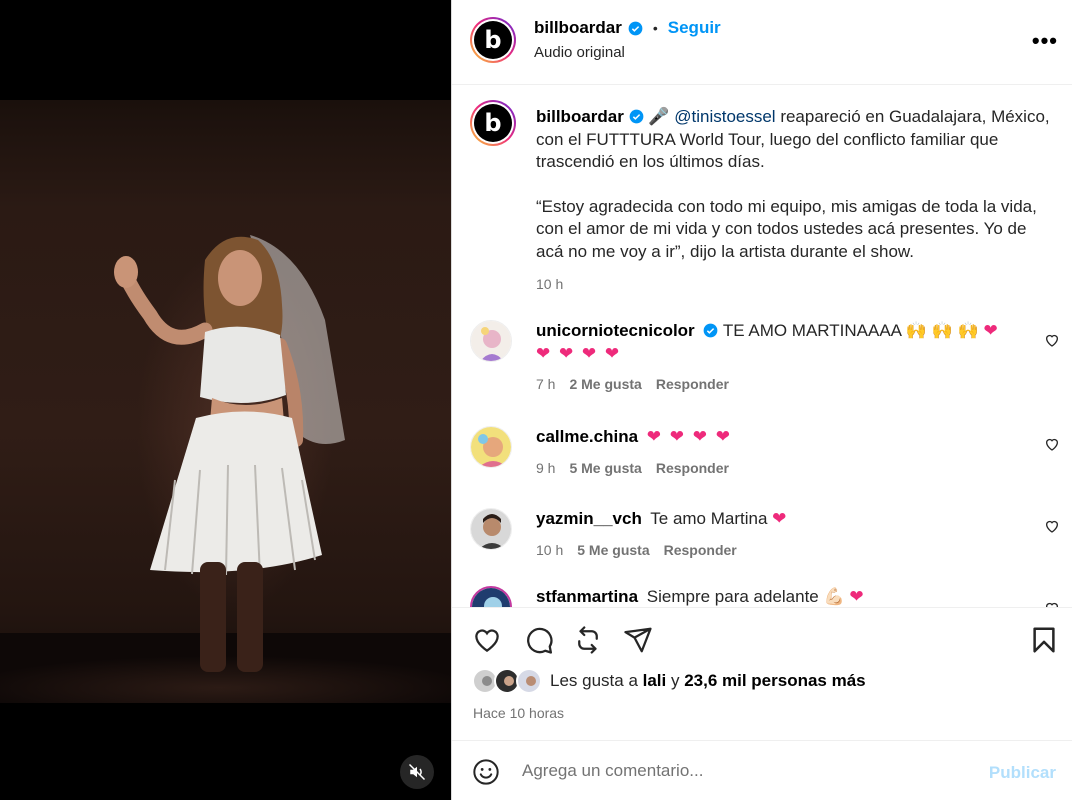  Describe the element at coordinates (745, 596) in the screenshot. I see `comment-text: Siempre para adelante 💪🏻` at that location.